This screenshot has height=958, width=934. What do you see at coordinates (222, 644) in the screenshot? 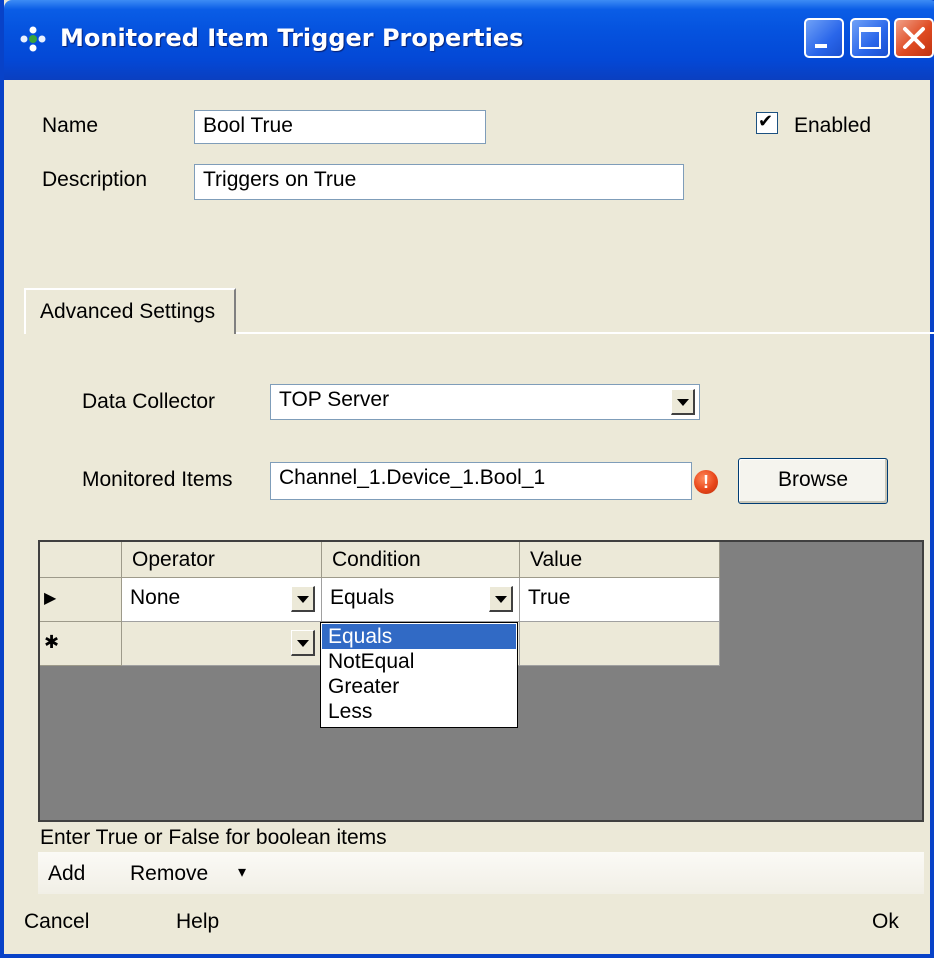
I see `table-cell-operator-new` at bounding box center [222, 644].